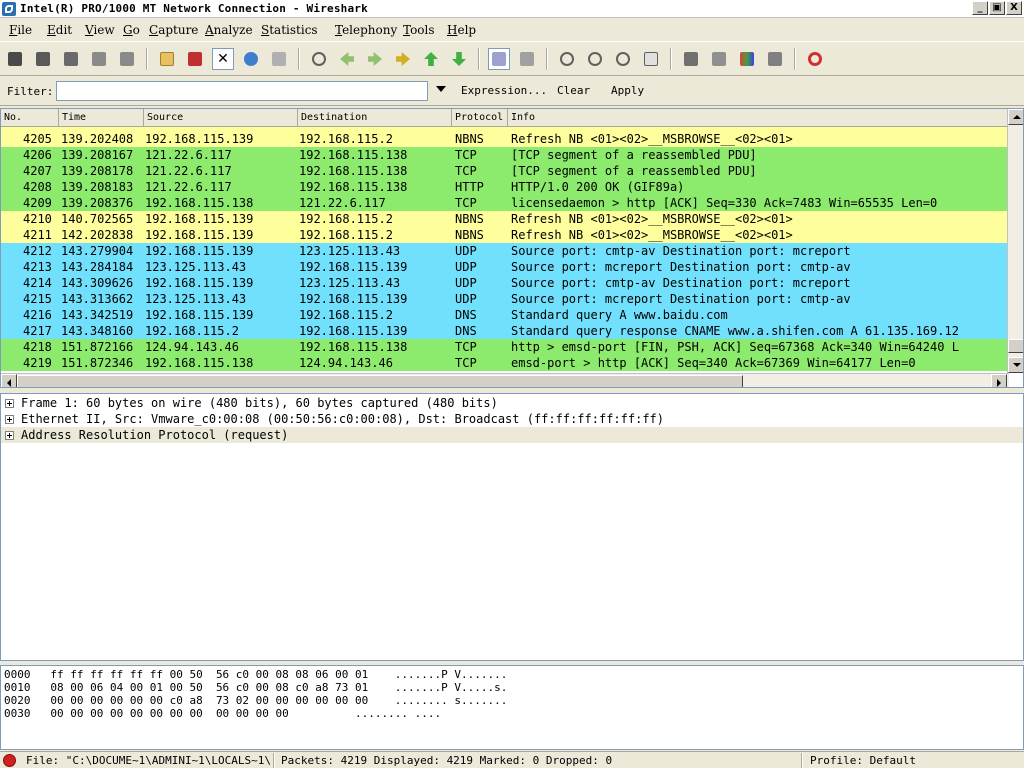 This screenshot has width=1024, height=768. What do you see at coordinates (279, 59) in the screenshot?
I see `print-icon` at bounding box center [279, 59].